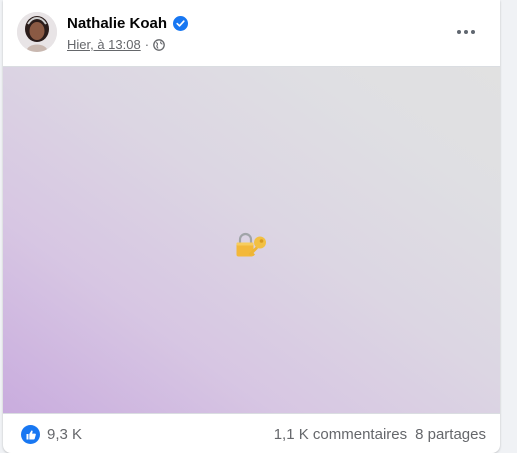  I want to click on locked-with-key-icon, so click(252, 247).